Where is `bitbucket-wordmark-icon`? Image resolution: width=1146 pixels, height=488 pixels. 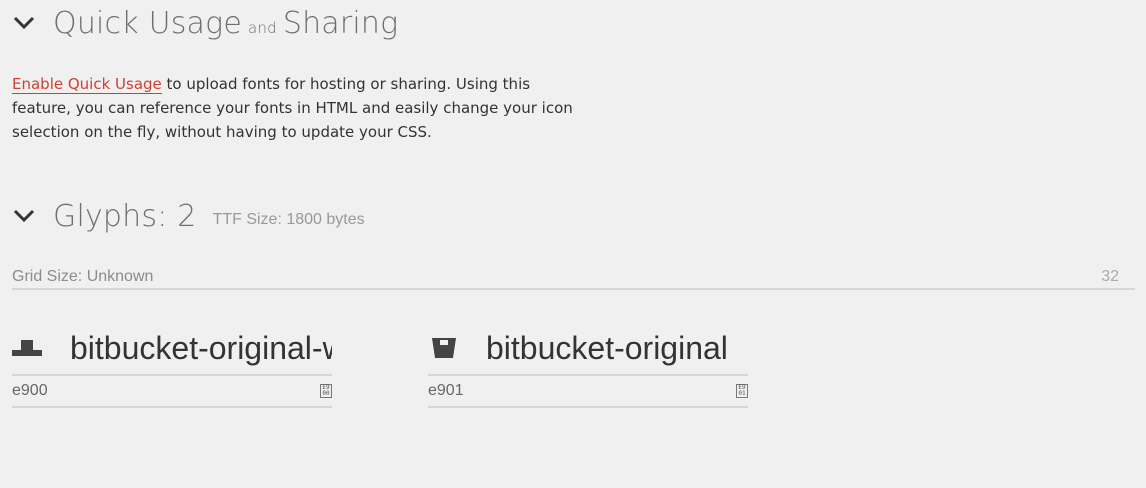
bitbucket-wordmark-icon is located at coordinates (28, 348).